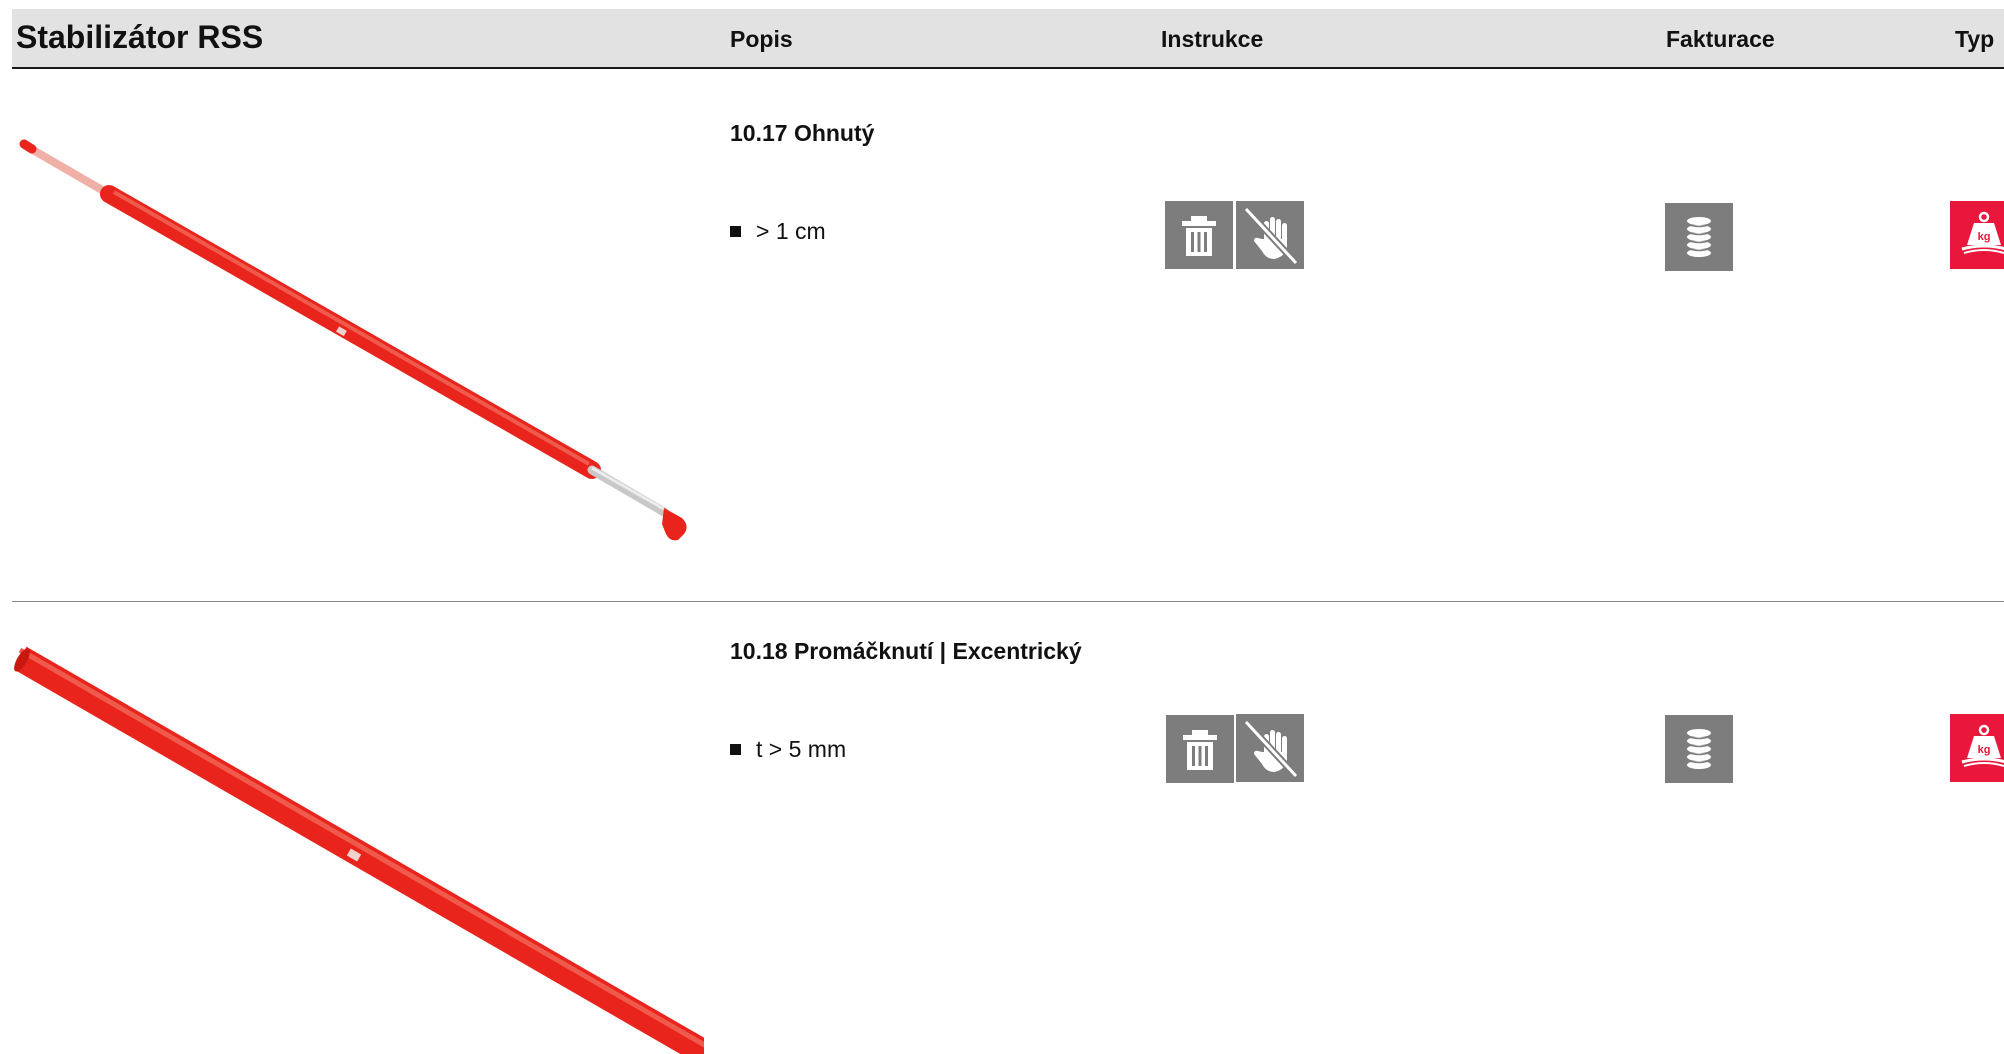 This screenshot has width=2004, height=1054. I want to click on bullet-text: > 1 cm, so click(791, 231).